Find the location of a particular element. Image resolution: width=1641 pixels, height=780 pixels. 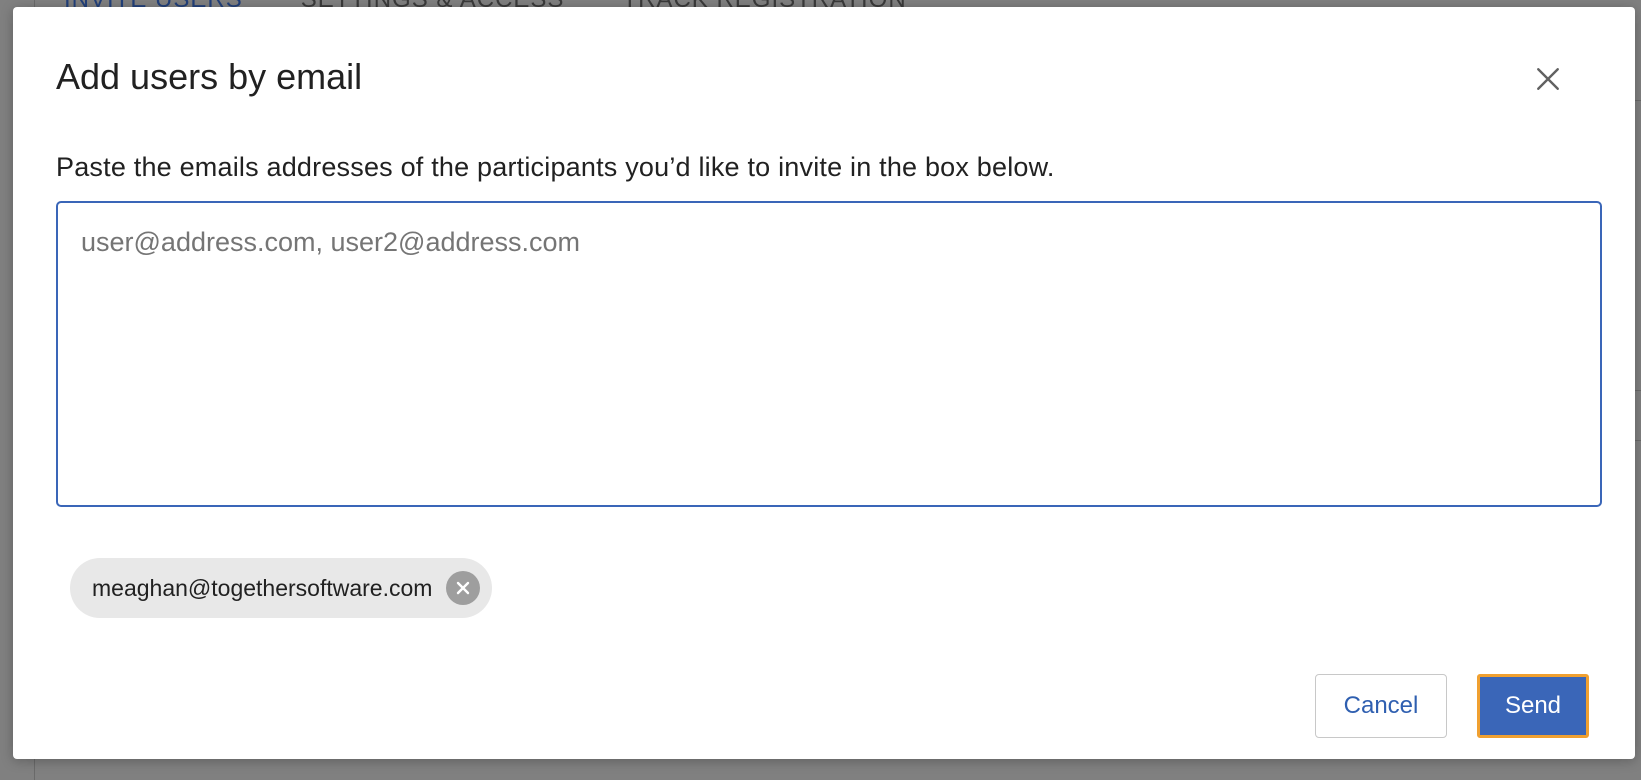

email-chip-label: meaghan@togethersoftware.com is located at coordinates (262, 587).